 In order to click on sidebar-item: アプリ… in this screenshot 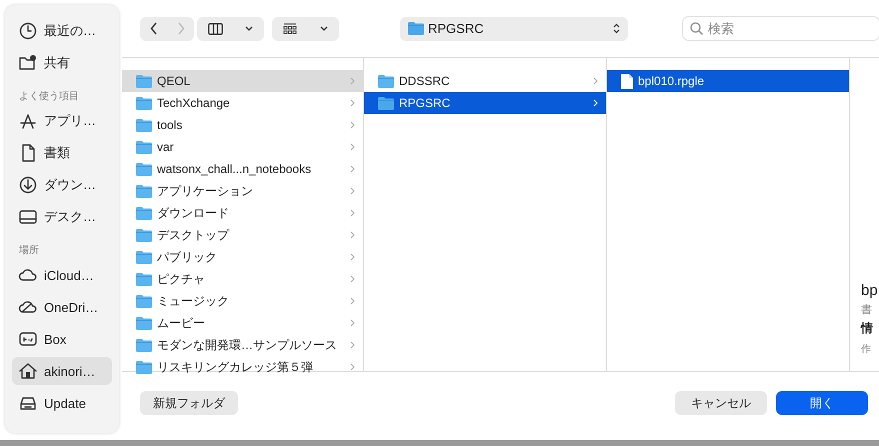, I will do `click(62, 121)`.